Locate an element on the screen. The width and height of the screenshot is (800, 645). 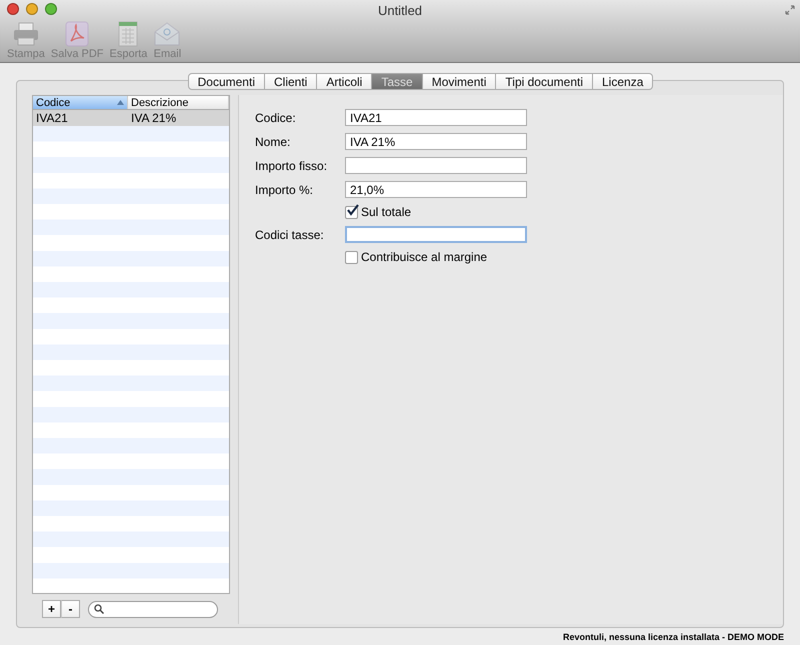
close-button is located at coordinates (13, 9).